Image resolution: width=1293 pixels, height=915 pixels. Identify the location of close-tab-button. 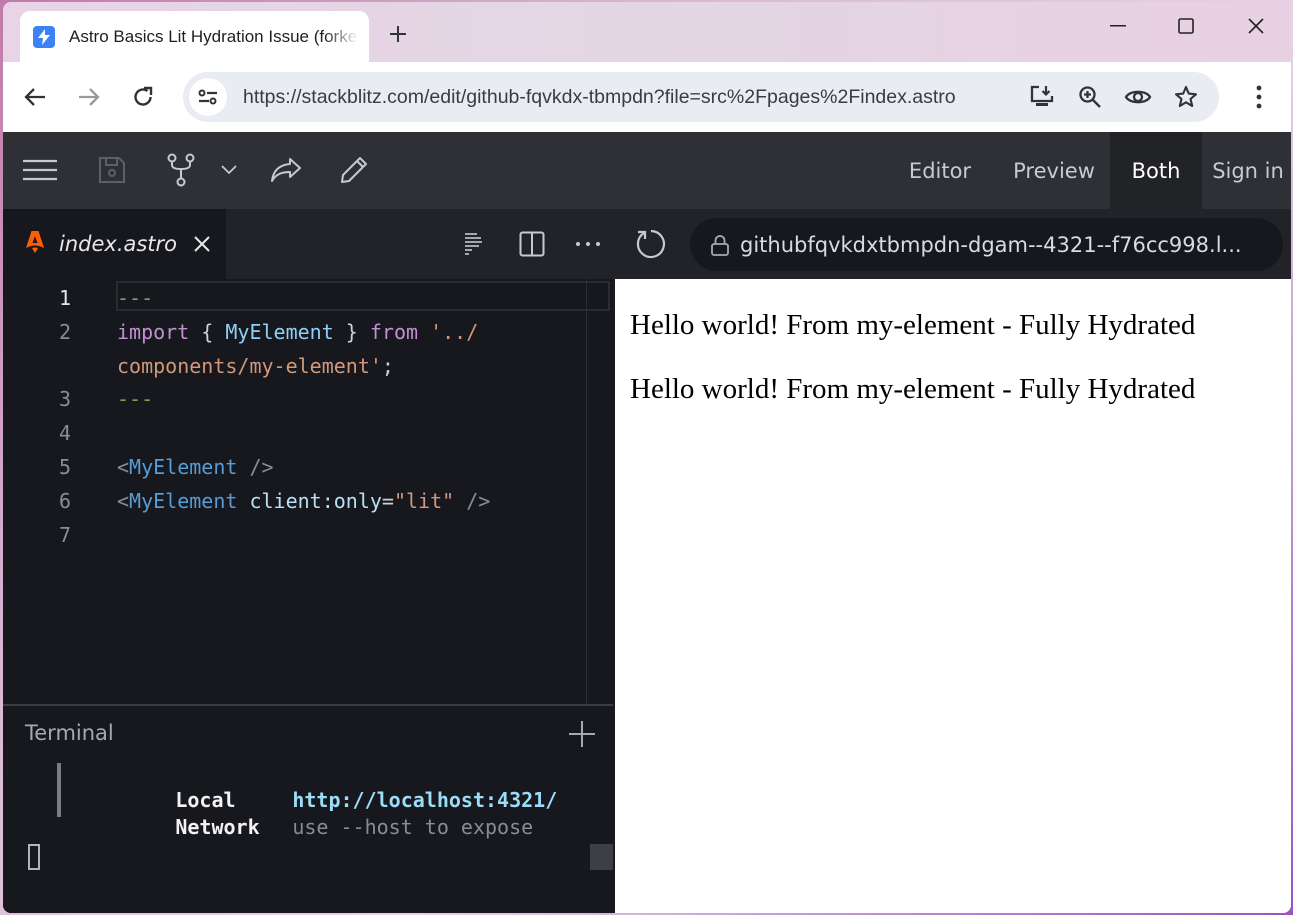
(202, 244).